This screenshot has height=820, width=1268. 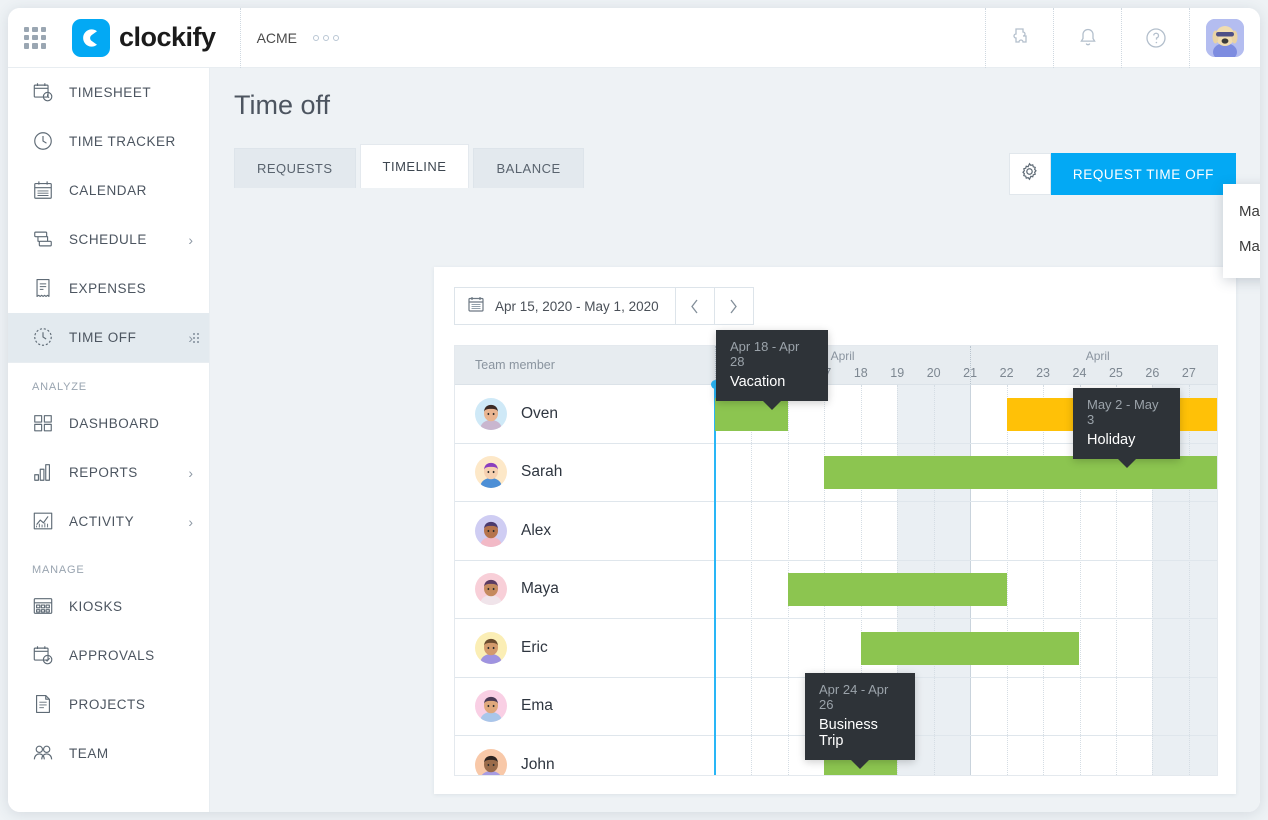 I want to click on kiosks-icon, so click(x=44, y=607).